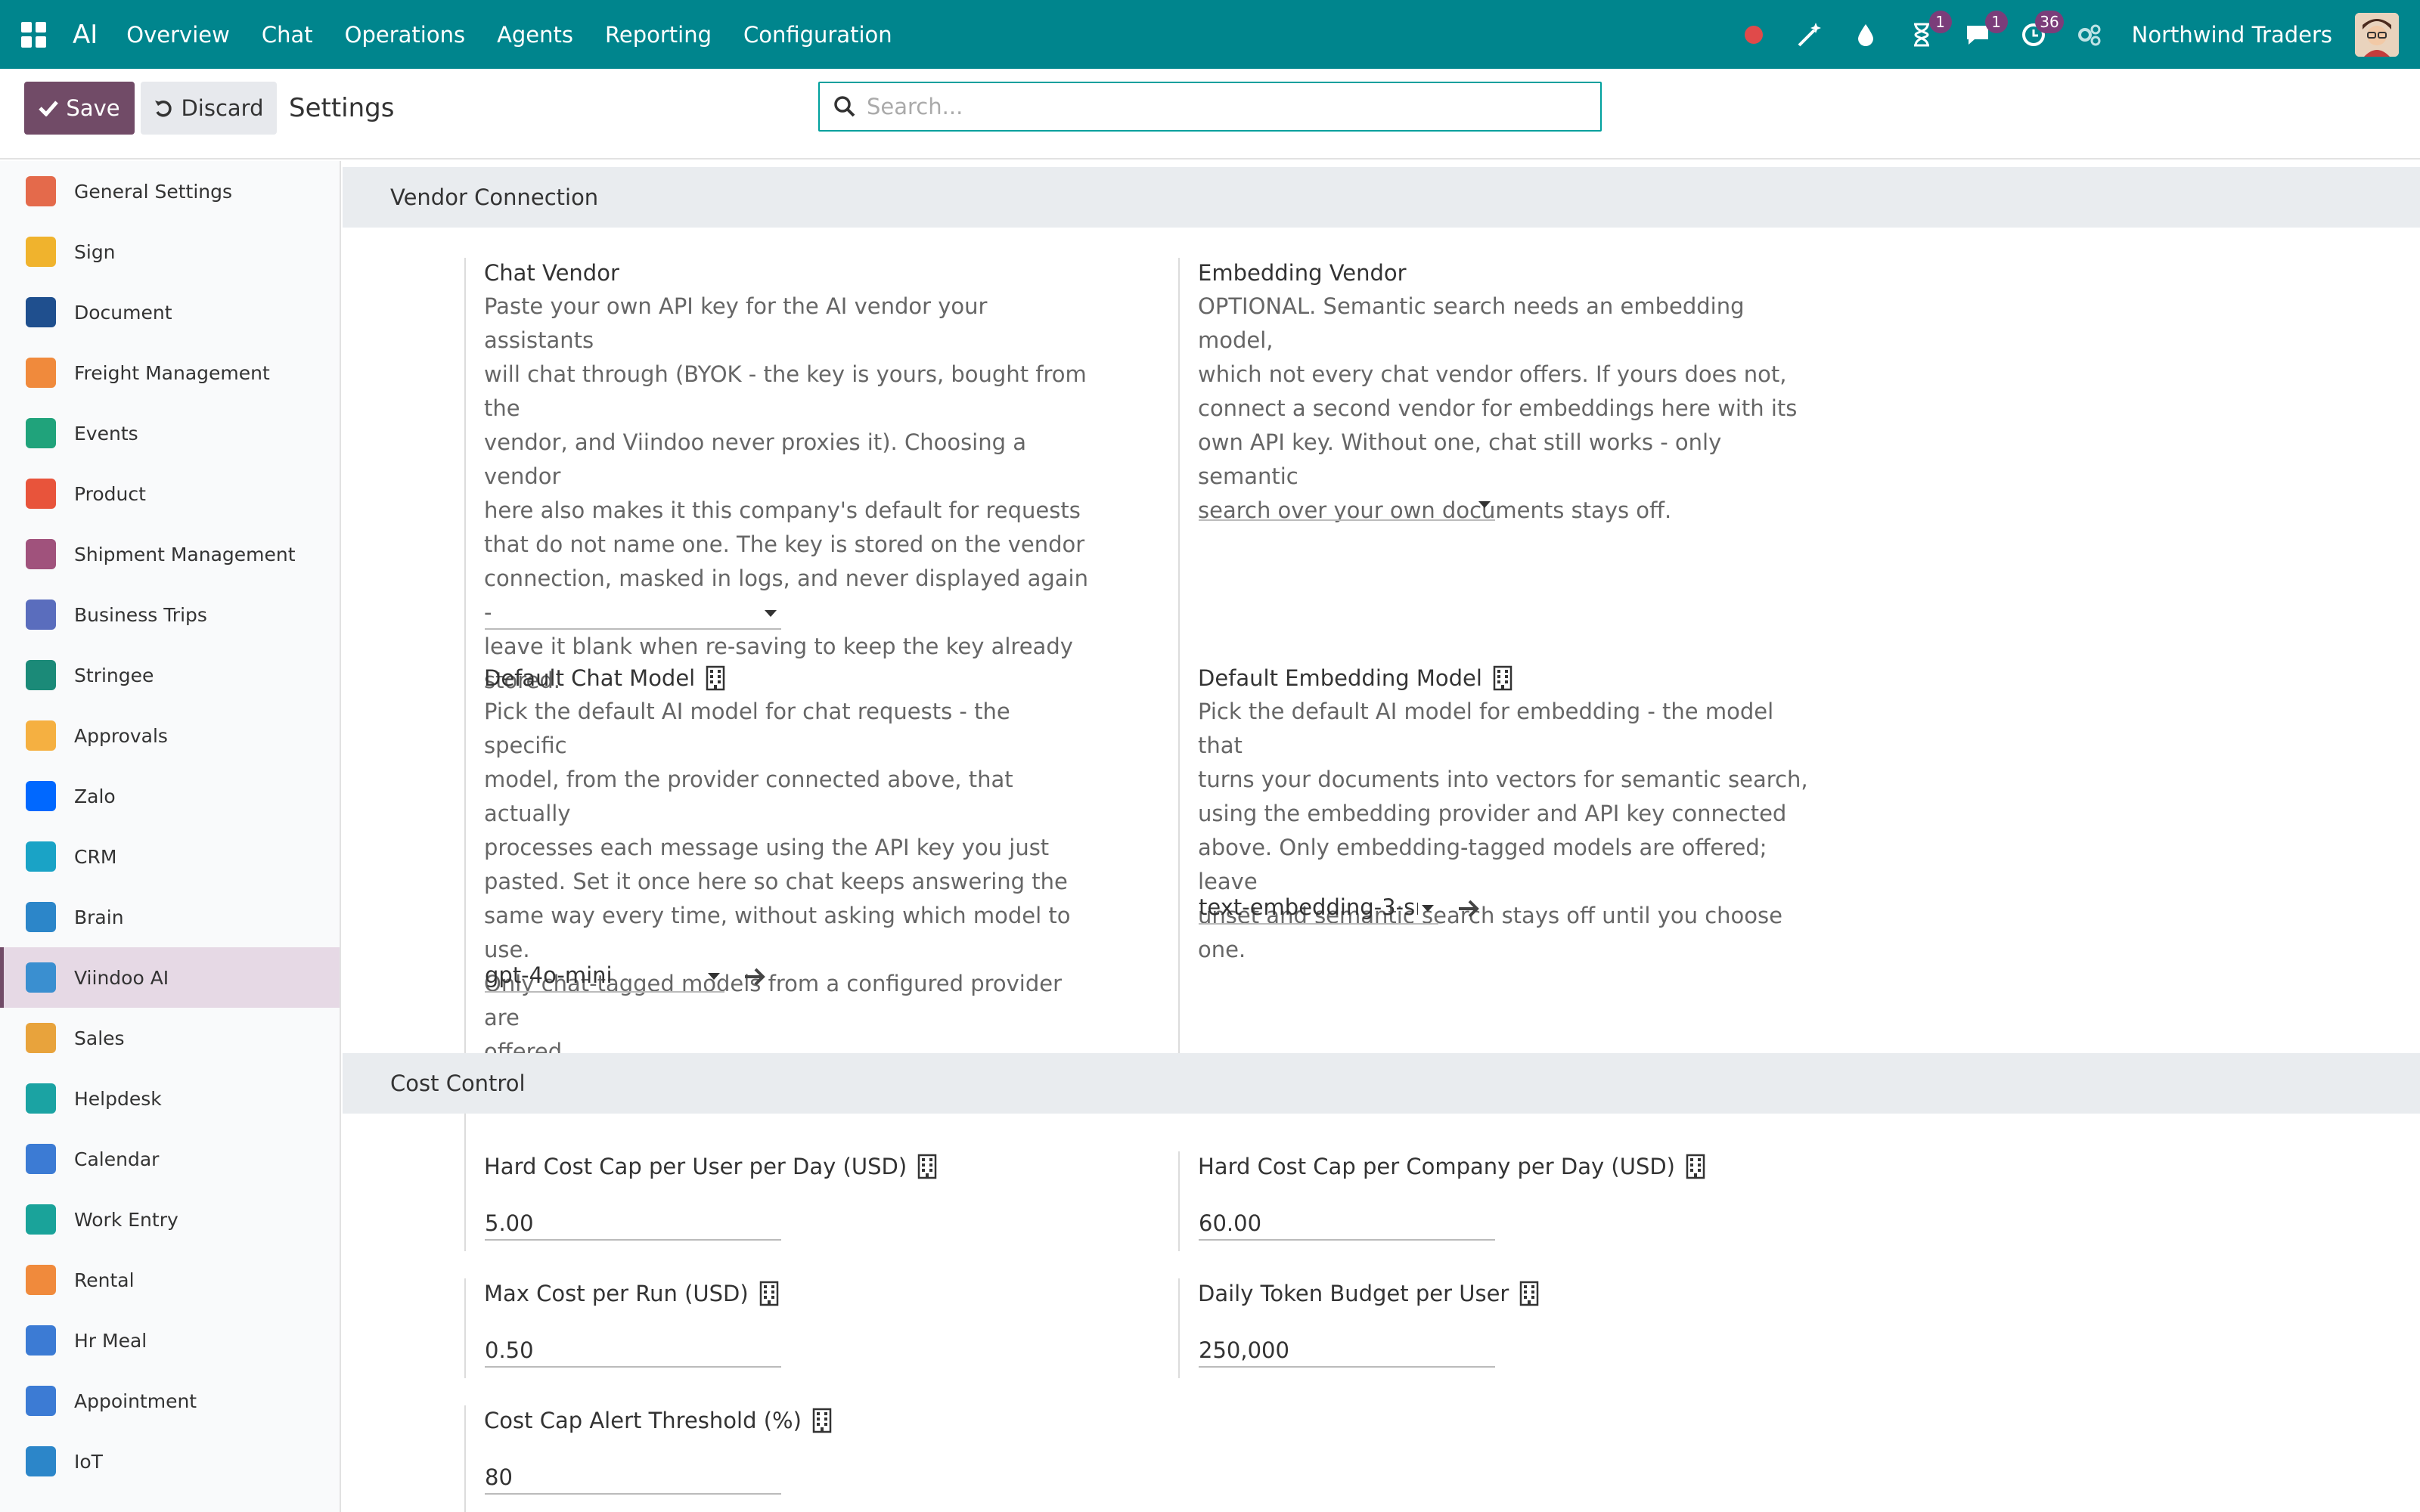 The width and height of the screenshot is (2420, 1512). What do you see at coordinates (2232, 35) in the screenshot?
I see `company-name: Northwind Traders` at bounding box center [2232, 35].